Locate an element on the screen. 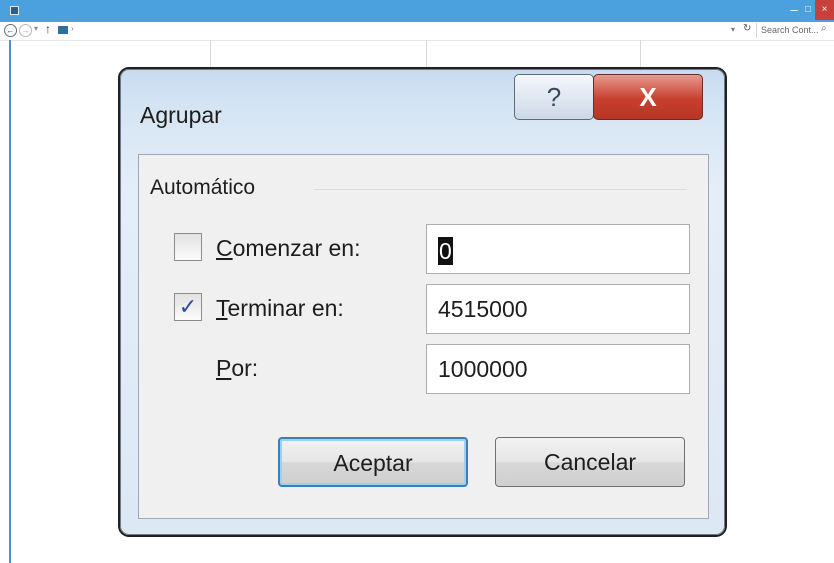 The image size is (834, 563). up-arrow-icon: ↑ is located at coordinates (48, 29).